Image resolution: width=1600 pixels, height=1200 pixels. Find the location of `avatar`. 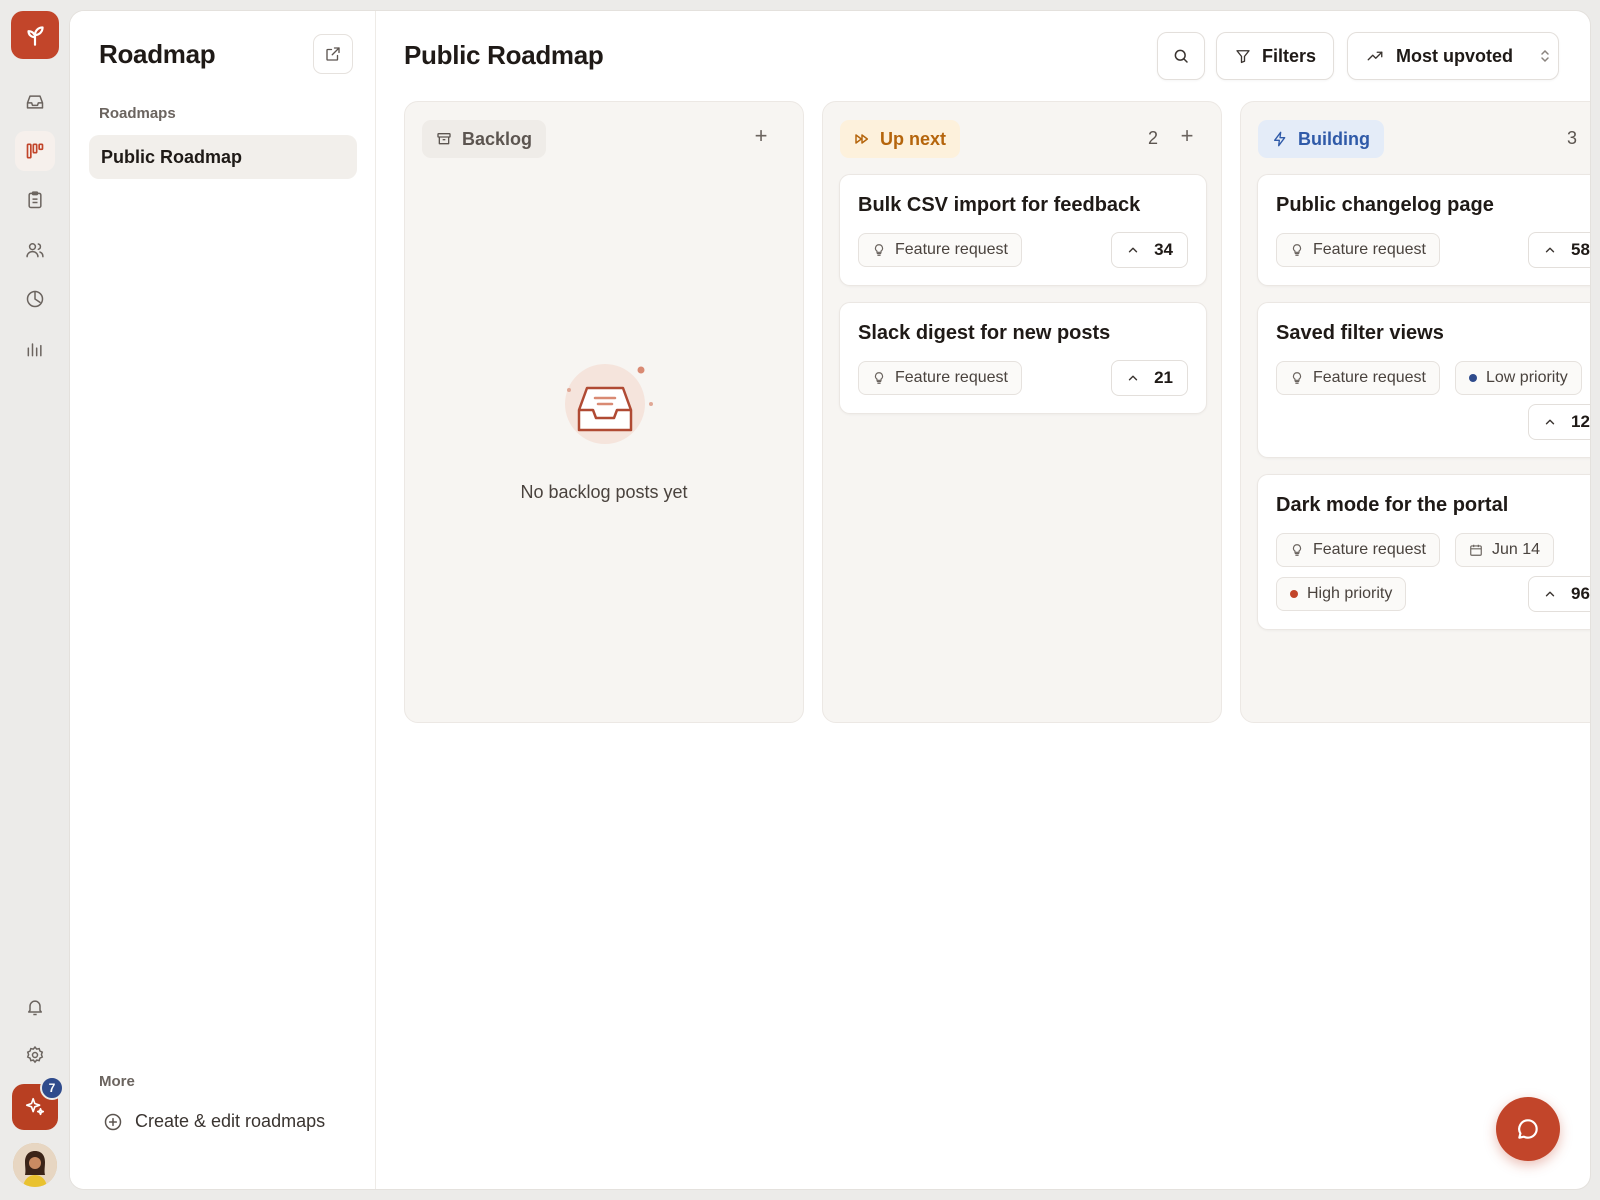

avatar is located at coordinates (35, 1165).